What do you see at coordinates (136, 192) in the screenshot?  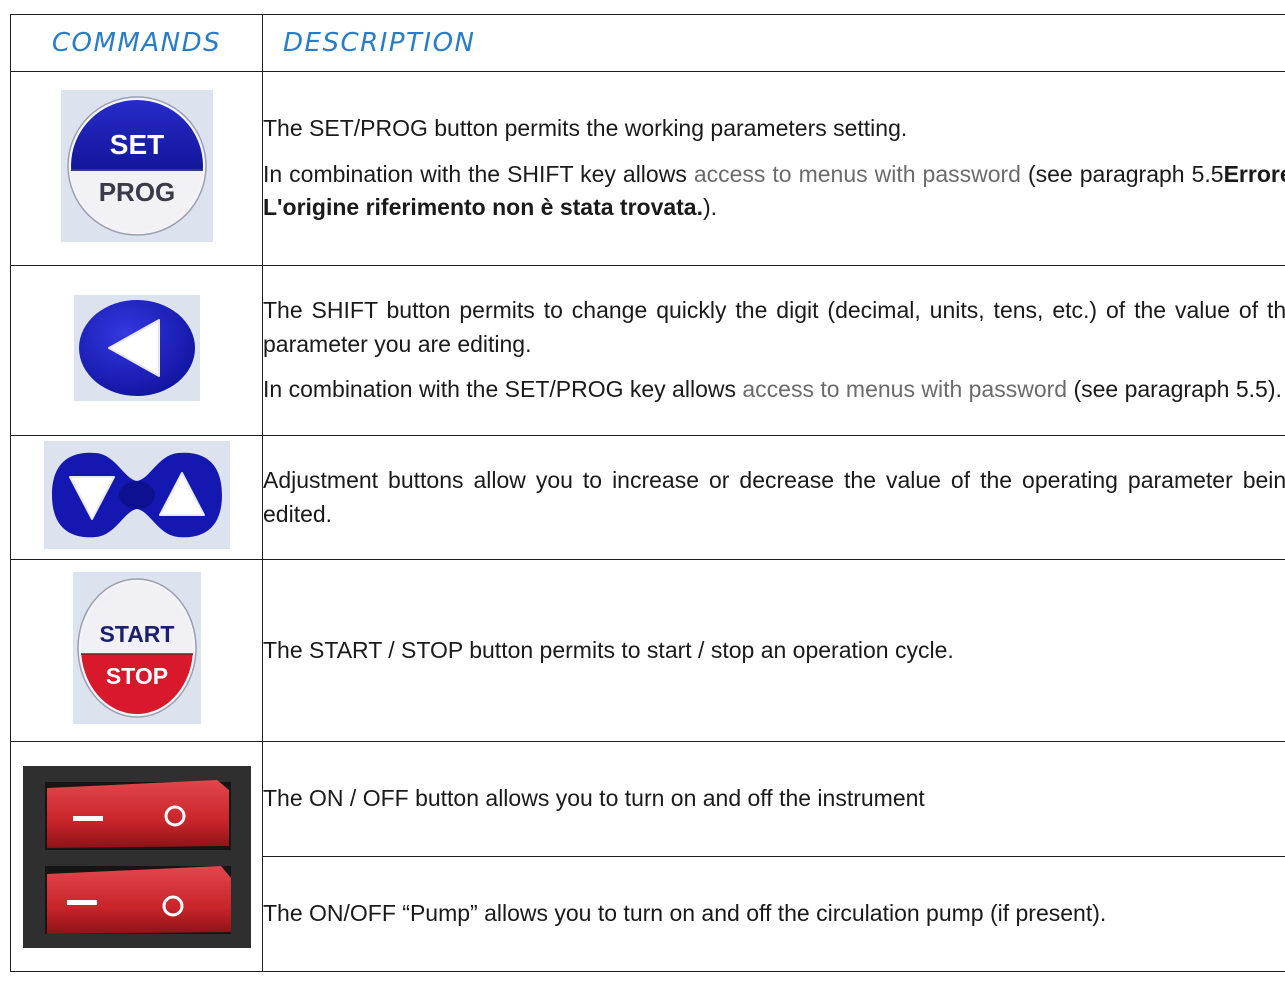 I see `prog-label: PROG` at bounding box center [136, 192].